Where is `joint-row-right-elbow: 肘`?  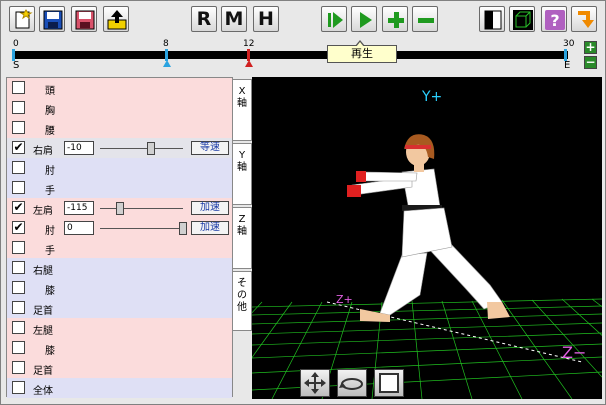 joint-row-right-elbow: 肘 is located at coordinates (119, 168).